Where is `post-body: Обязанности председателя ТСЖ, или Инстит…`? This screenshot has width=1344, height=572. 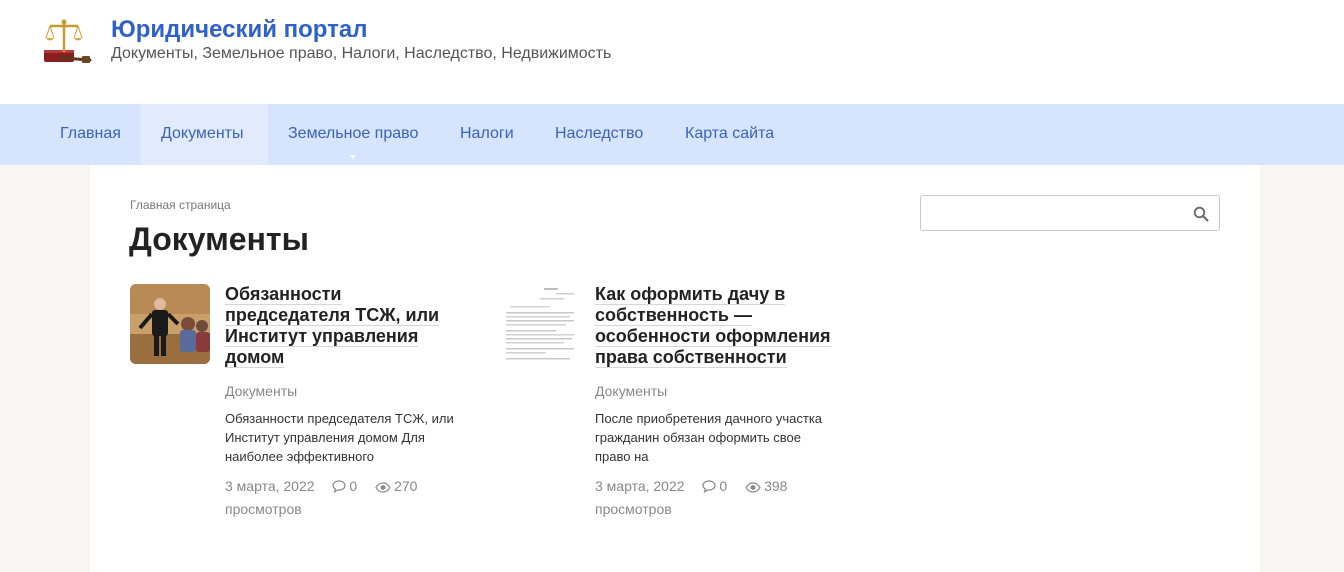
post-body: Обязанности председателя ТСЖ, или Инстит… is located at coordinates (347, 402).